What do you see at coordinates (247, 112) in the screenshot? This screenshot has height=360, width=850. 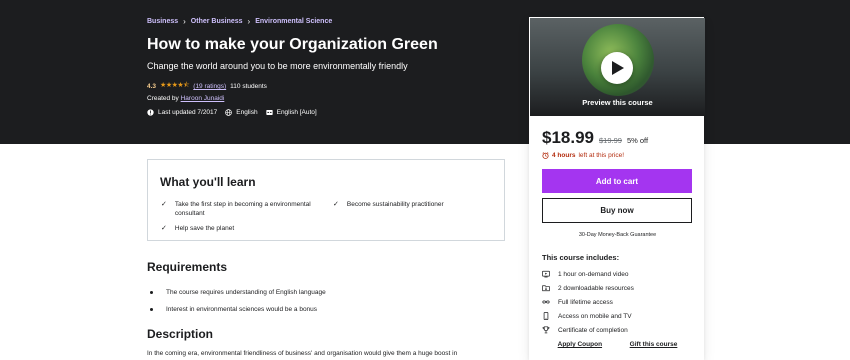 I see `language-text: English` at bounding box center [247, 112].